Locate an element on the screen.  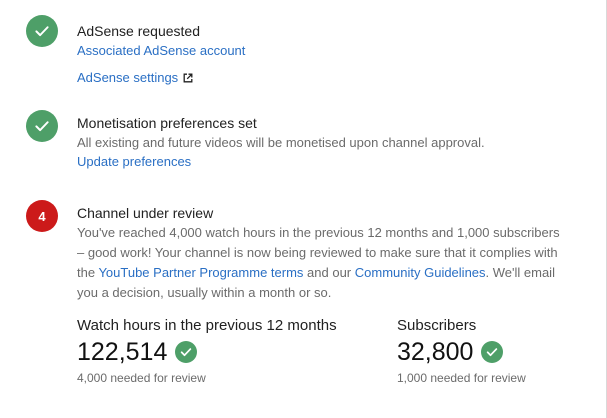
watch-hours-value-row: 122,514 is located at coordinates (207, 352).